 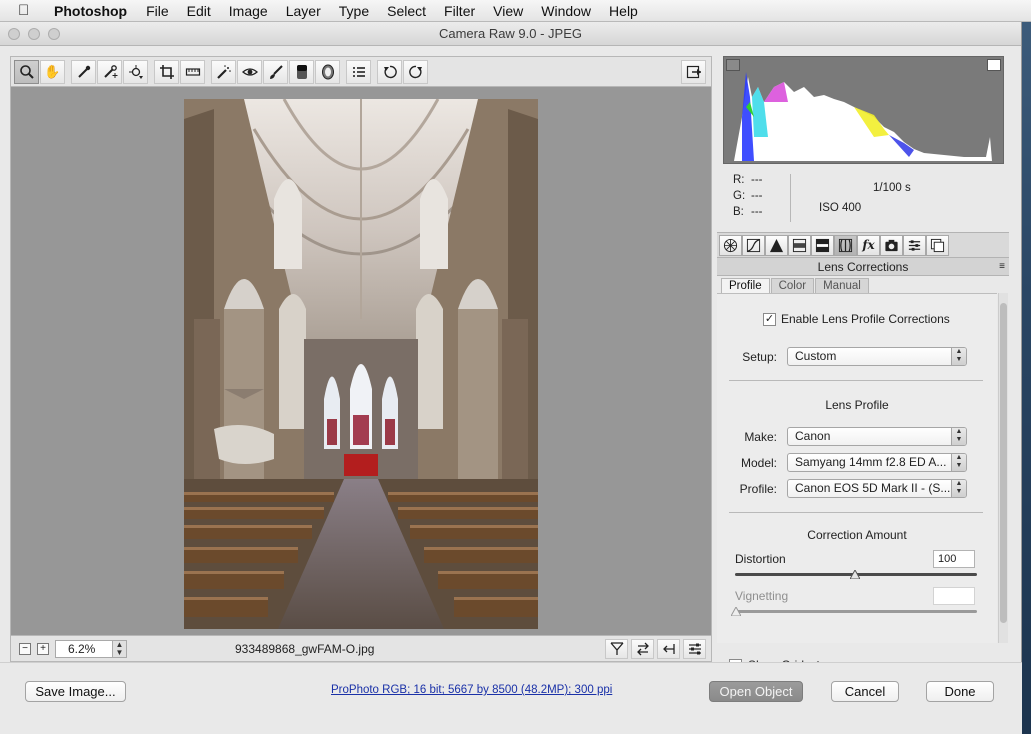 I want to click on toggle-settings-icon, so click(x=694, y=649).